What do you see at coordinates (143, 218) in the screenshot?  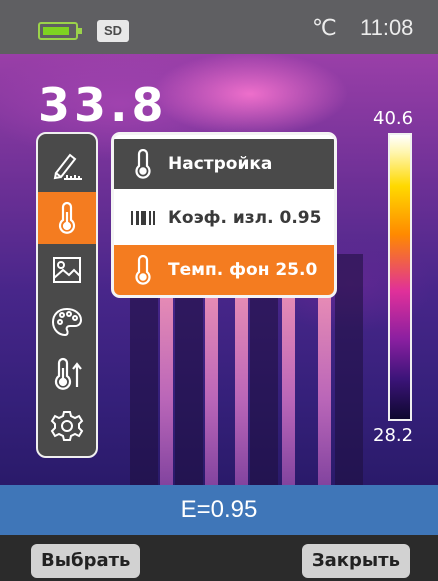 I see `emissivity-icon` at bounding box center [143, 218].